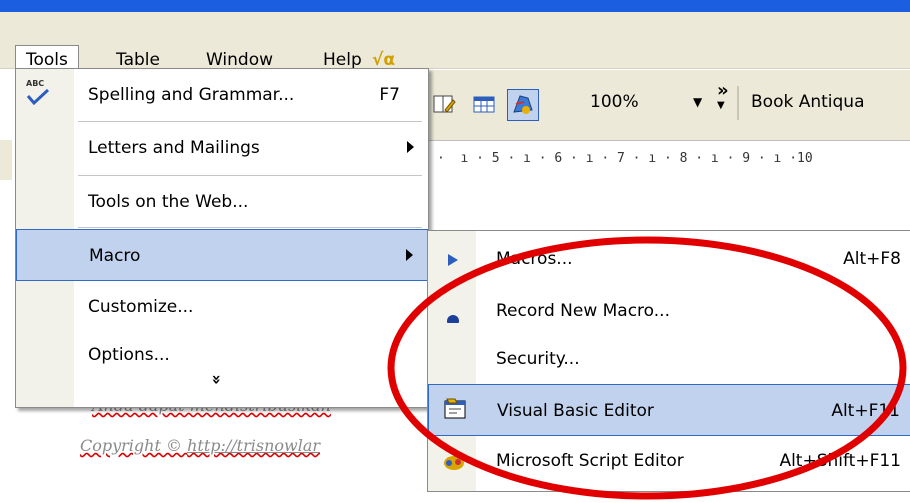 The height and width of the screenshot is (503, 910). What do you see at coordinates (453, 260) in the screenshot?
I see `play-macro-icon` at bounding box center [453, 260].